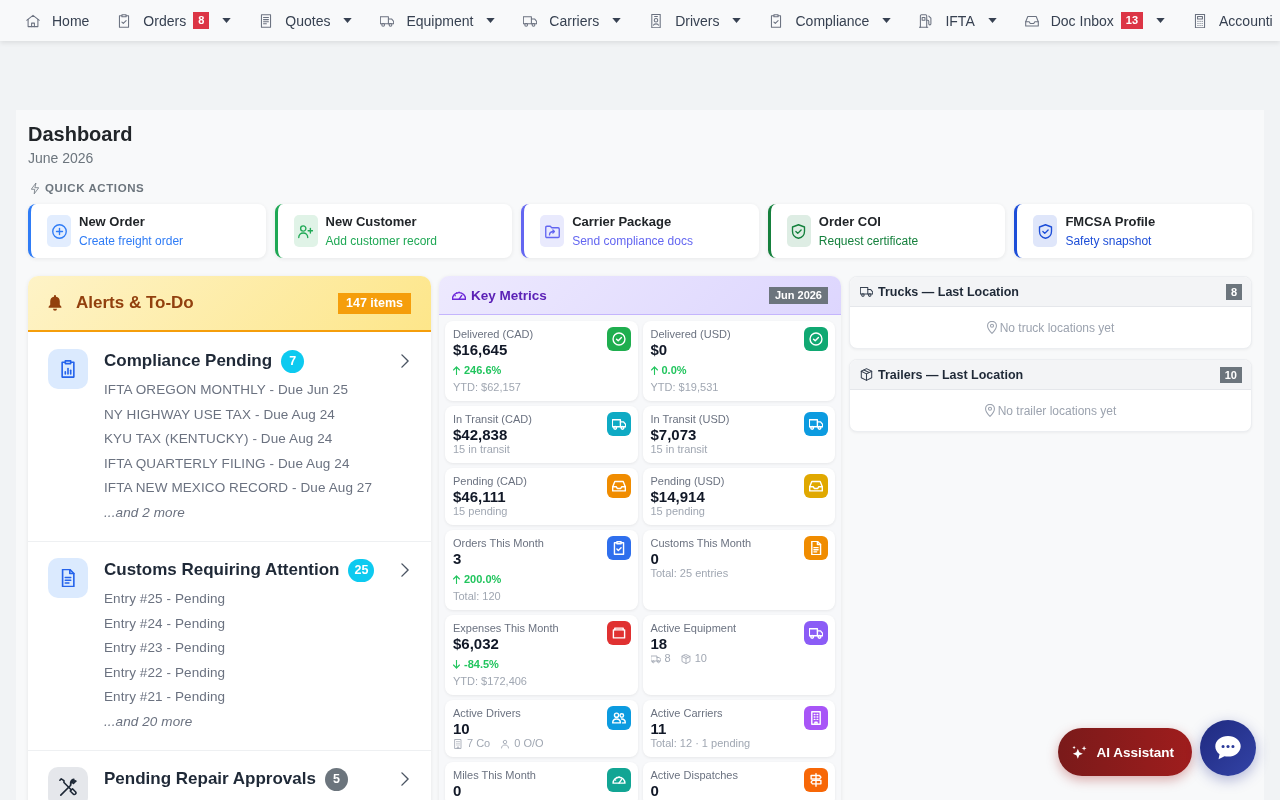 Image resolution: width=1280 pixels, height=800 pixels. What do you see at coordinates (483, 579) in the screenshot?
I see `change-percent: 200.0%` at bounding box center [483, 579].